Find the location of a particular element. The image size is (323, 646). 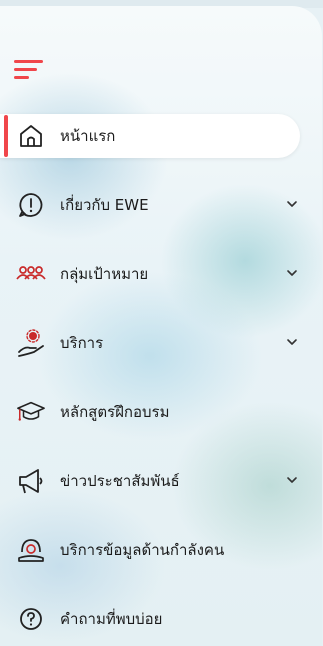

people-group-icon is located at coordinates (31, 274).